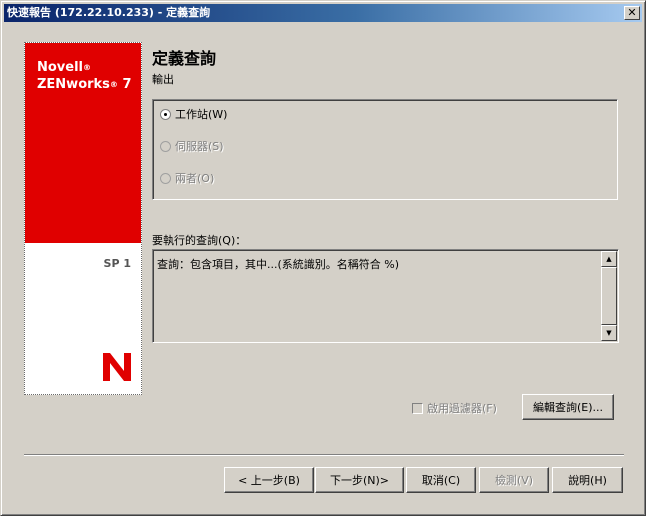 The image size is (646, 516). Describe the element at coordinates (609, 333) in the screenshot. I see `scroll-down-icon: ▼` at that location.